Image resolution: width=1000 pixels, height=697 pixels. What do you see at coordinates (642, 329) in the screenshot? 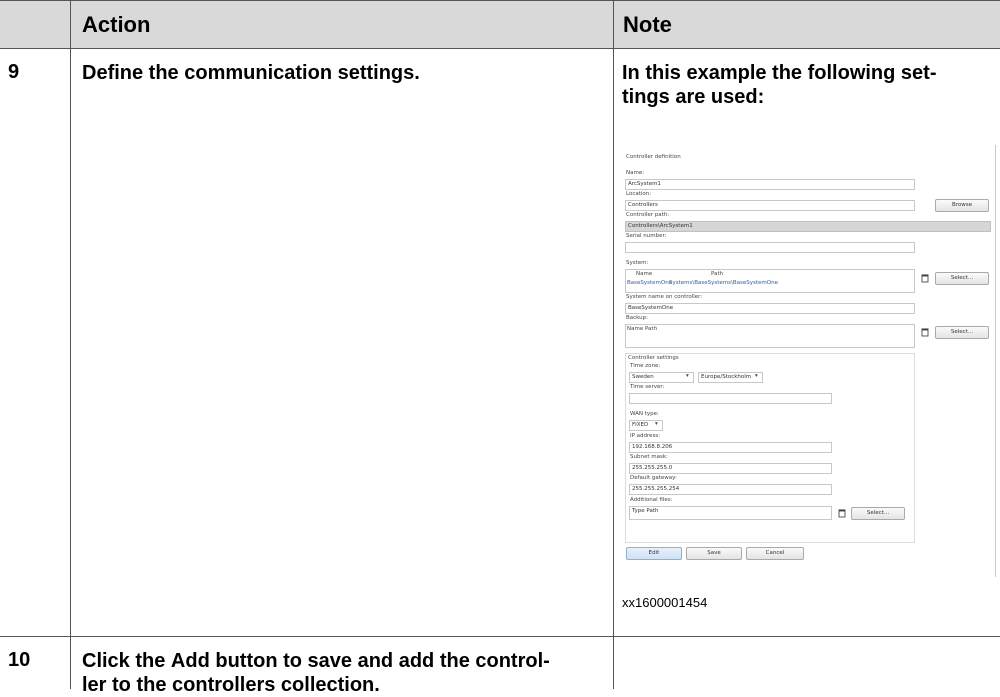
I see `backup-table-header: Name Path` at bounding box center [642, 329].